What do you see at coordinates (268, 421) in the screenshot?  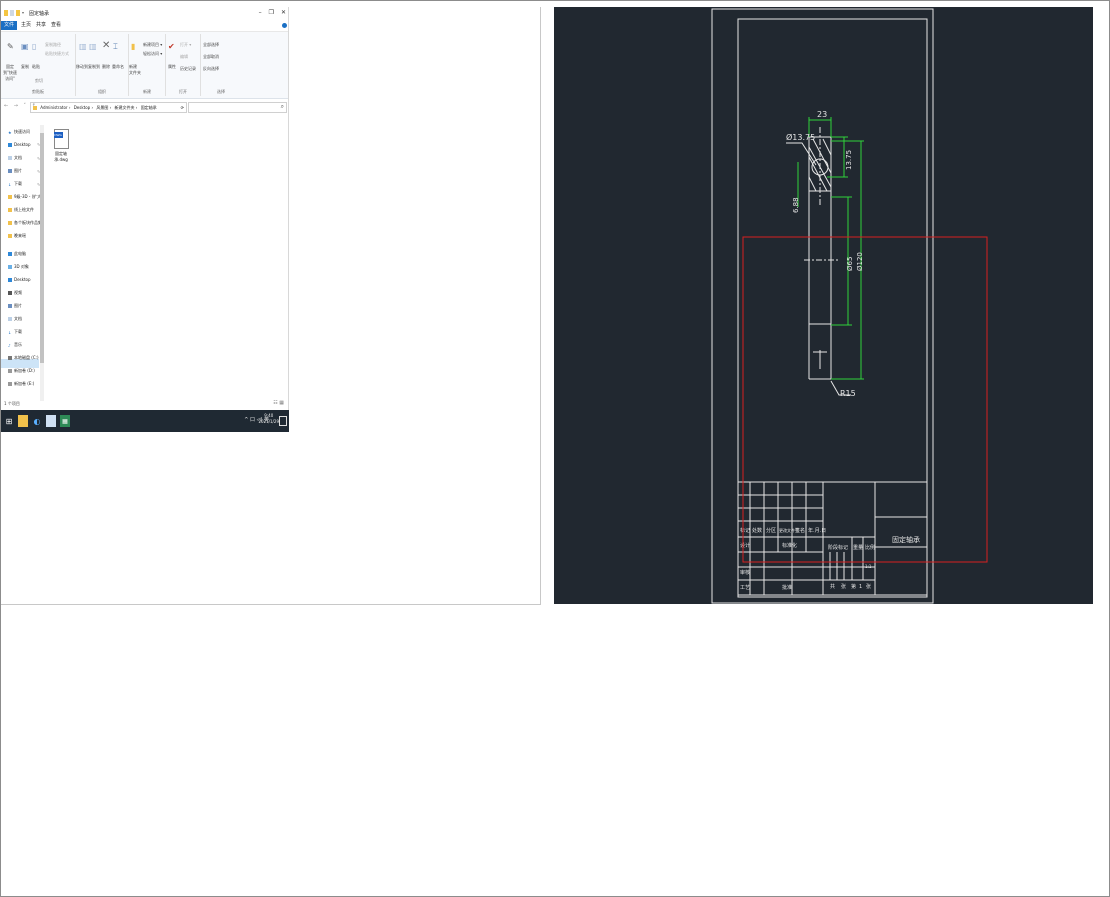 I see `clock-date: 2021/1/29` at bounding box center [268, 421].